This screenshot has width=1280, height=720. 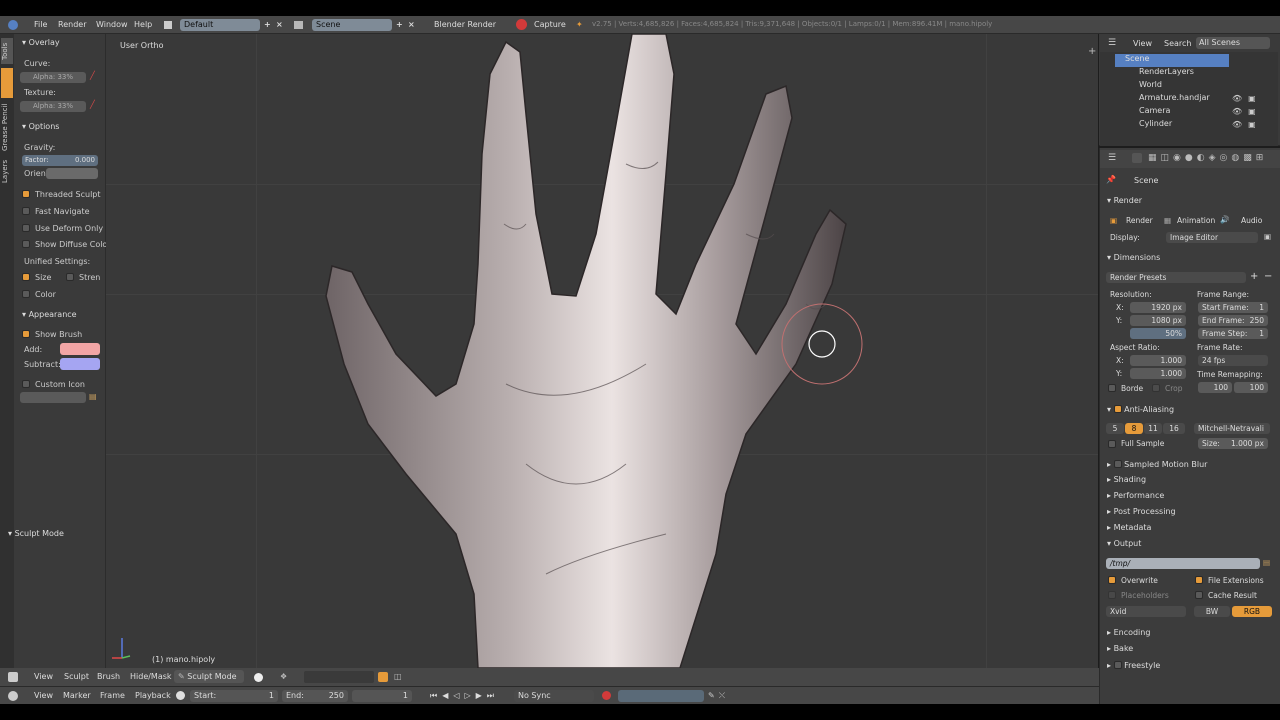 What do you see at coordinates (26, 194) in the screenshot?
I see `threaded-sculpt-checkbox` at bounding box center [26, 194].